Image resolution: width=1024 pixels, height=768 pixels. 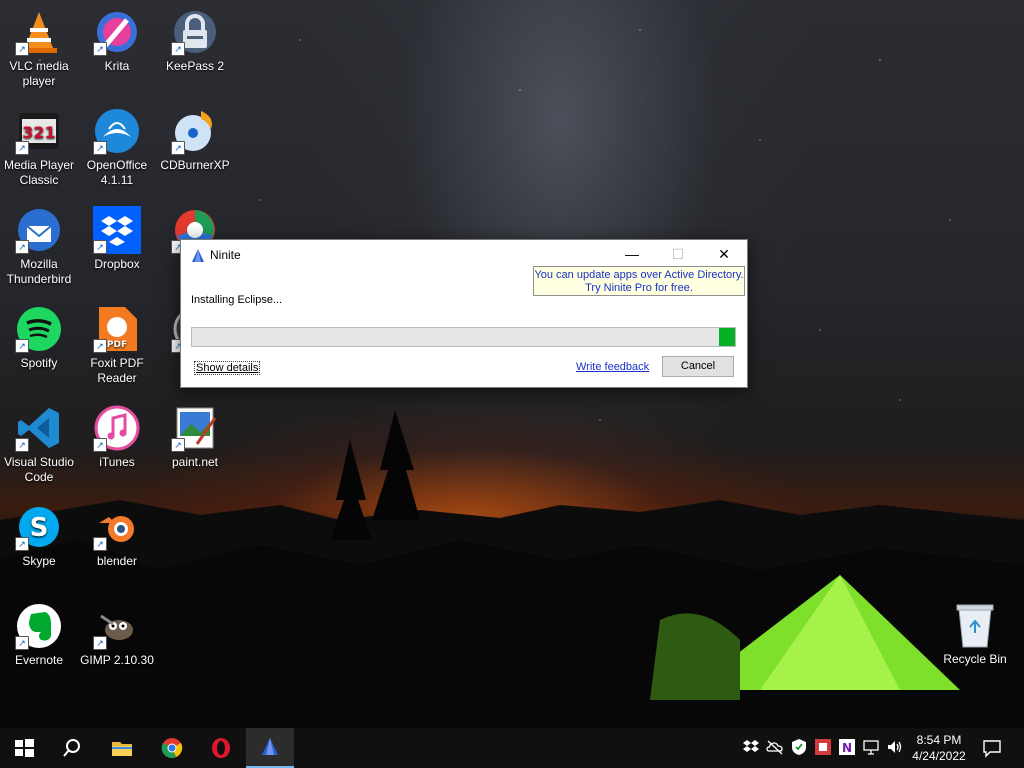 What do you see at coordinates (117, 66) in the screenshot?
I see `desktop-icon-label: Krita` at bounding box center [117, 66].